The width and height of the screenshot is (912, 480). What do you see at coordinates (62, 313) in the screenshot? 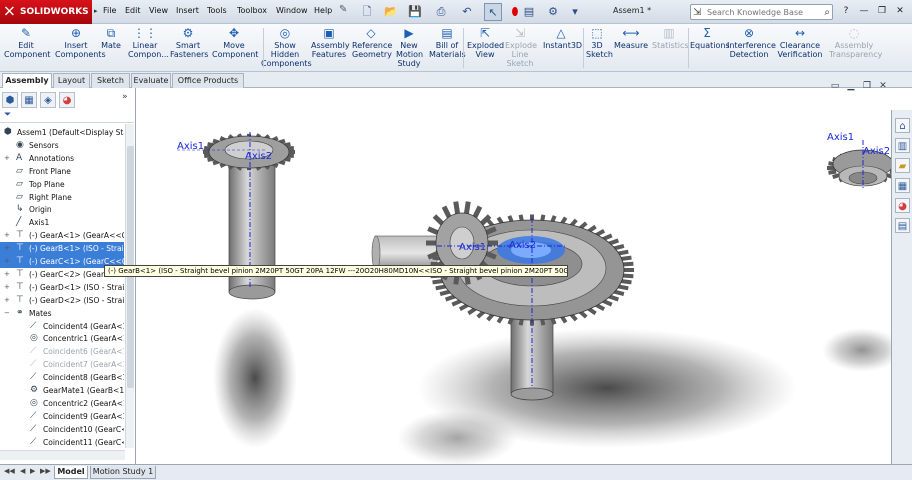
I see `tree-item: − ⚭ Mates` at bounding box center [62, 313].